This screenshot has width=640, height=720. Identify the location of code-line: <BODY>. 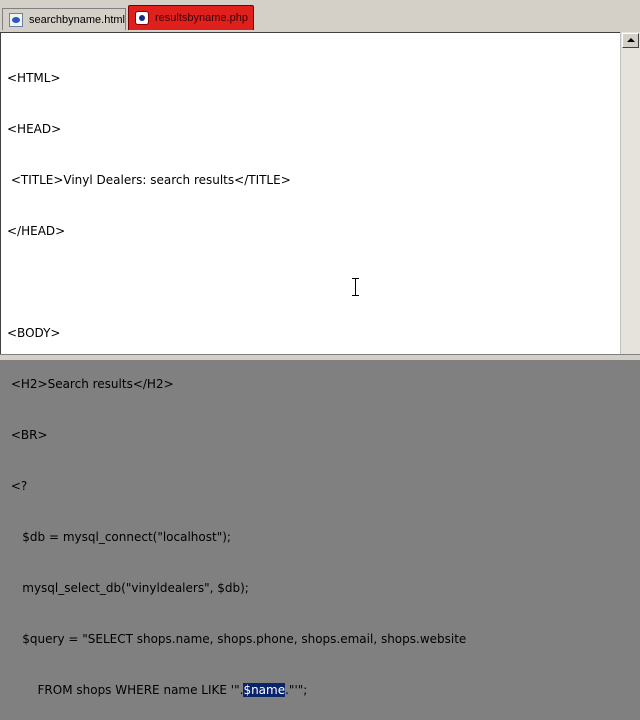
(34, 333).